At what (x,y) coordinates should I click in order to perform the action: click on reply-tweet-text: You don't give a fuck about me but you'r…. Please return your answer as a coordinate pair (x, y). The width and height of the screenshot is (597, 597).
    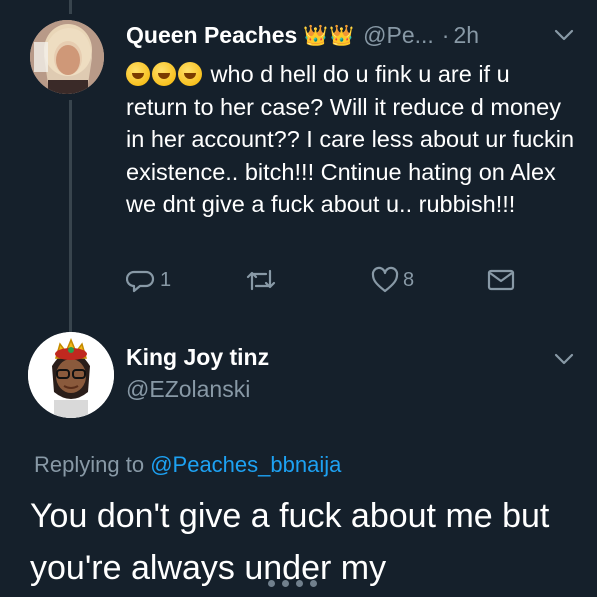
    Looking at the image, I should click on (290, 542).